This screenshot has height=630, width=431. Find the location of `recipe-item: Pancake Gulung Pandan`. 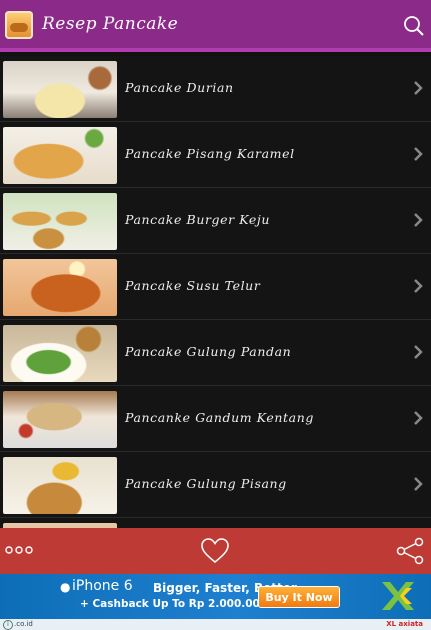

recipe-item: Pancake Gulung Pandan is located at coordinates (215, 353).